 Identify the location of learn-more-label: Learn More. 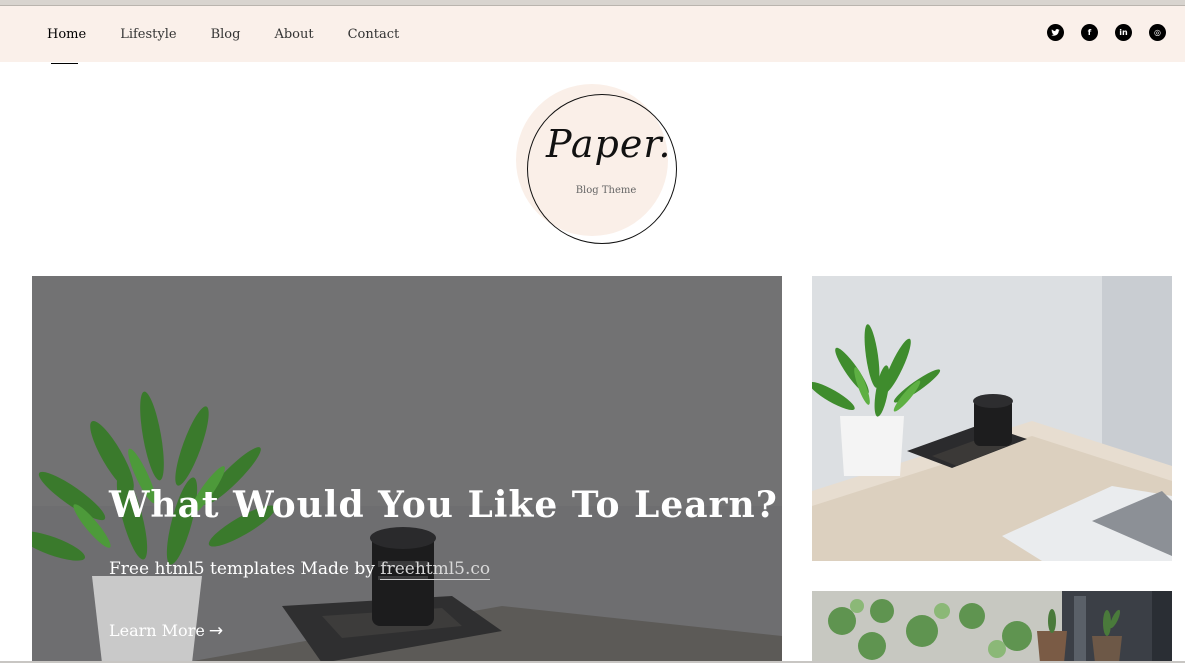
(157, 630).